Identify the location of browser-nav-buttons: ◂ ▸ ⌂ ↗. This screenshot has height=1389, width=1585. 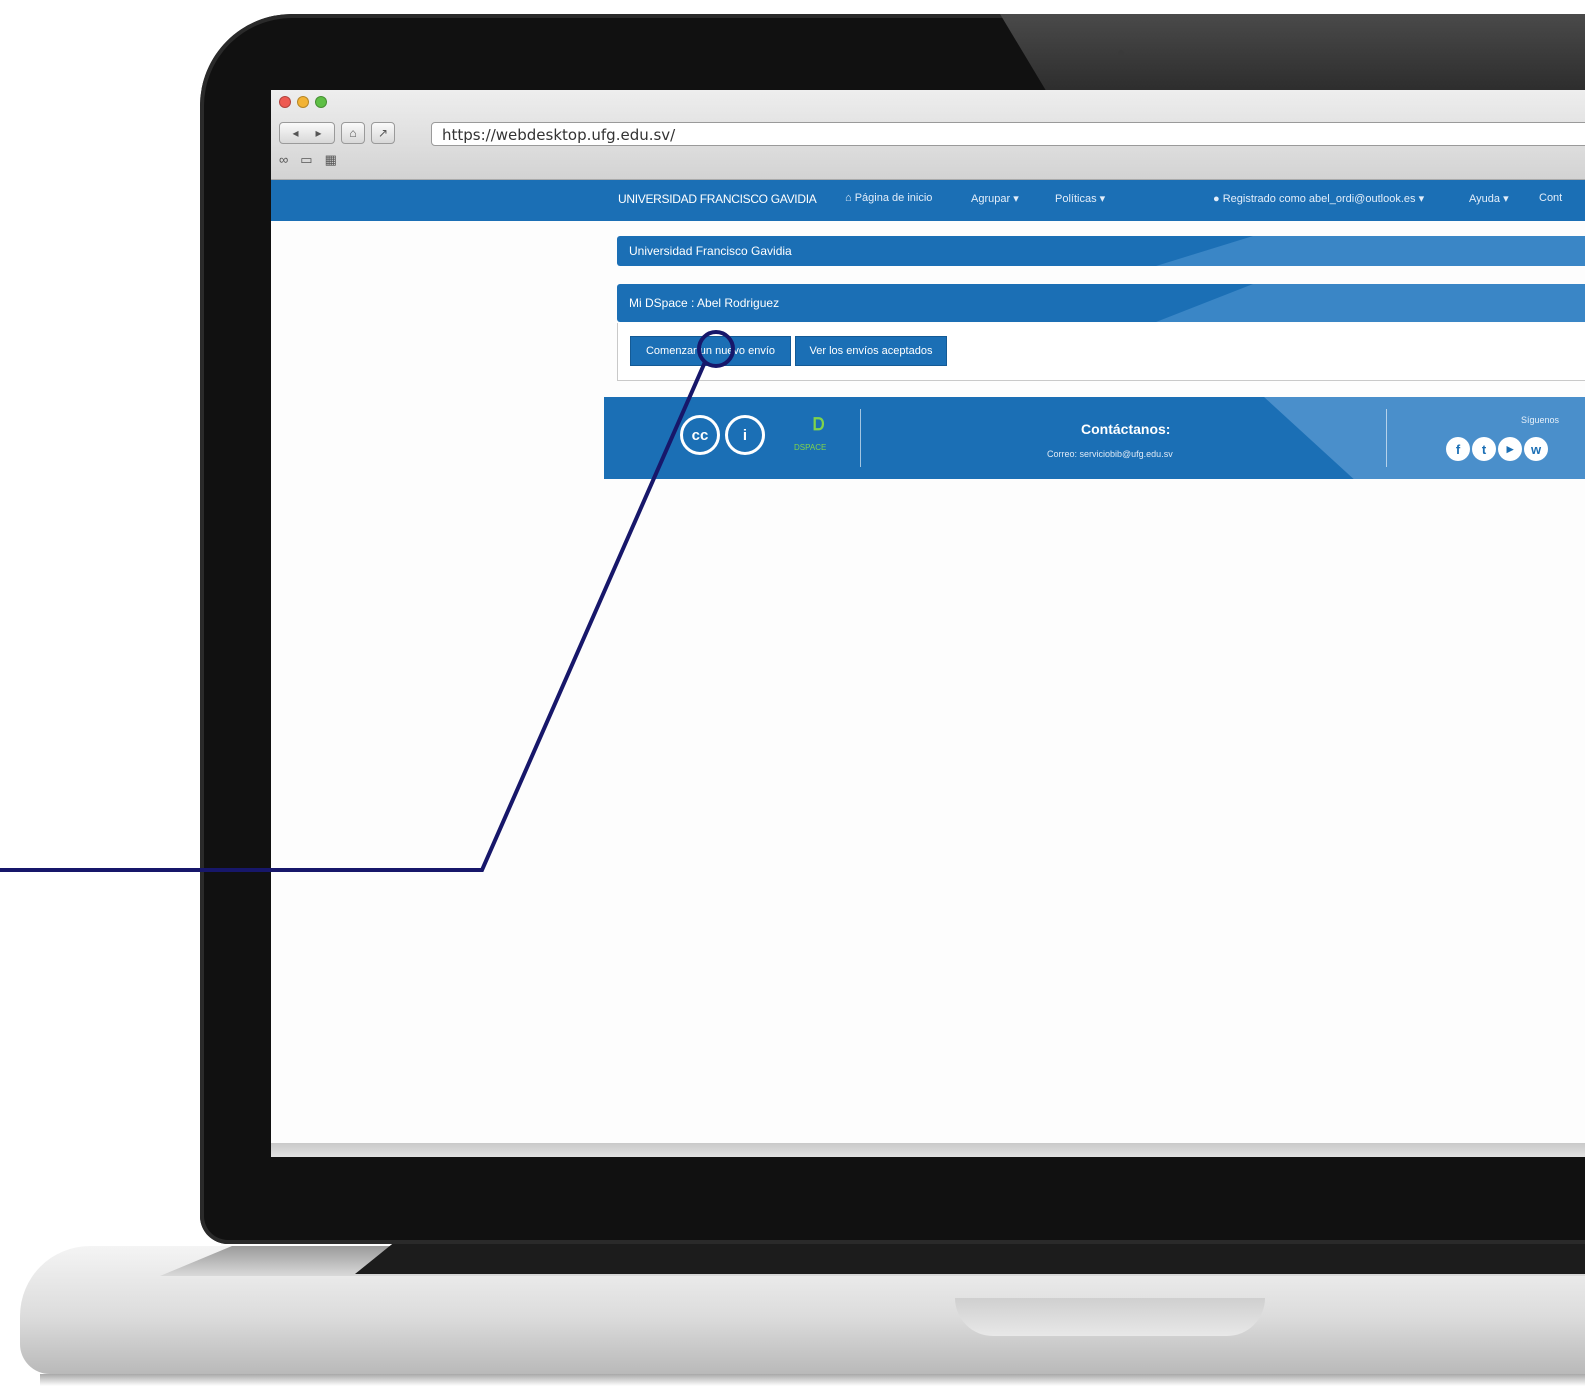
(337, 133).